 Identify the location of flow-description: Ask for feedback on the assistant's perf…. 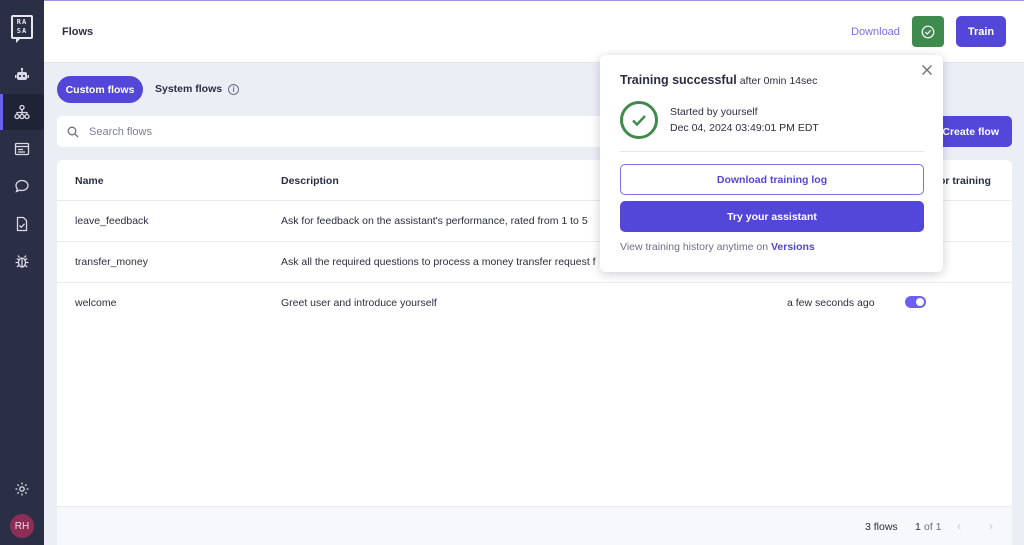
(434, 221).